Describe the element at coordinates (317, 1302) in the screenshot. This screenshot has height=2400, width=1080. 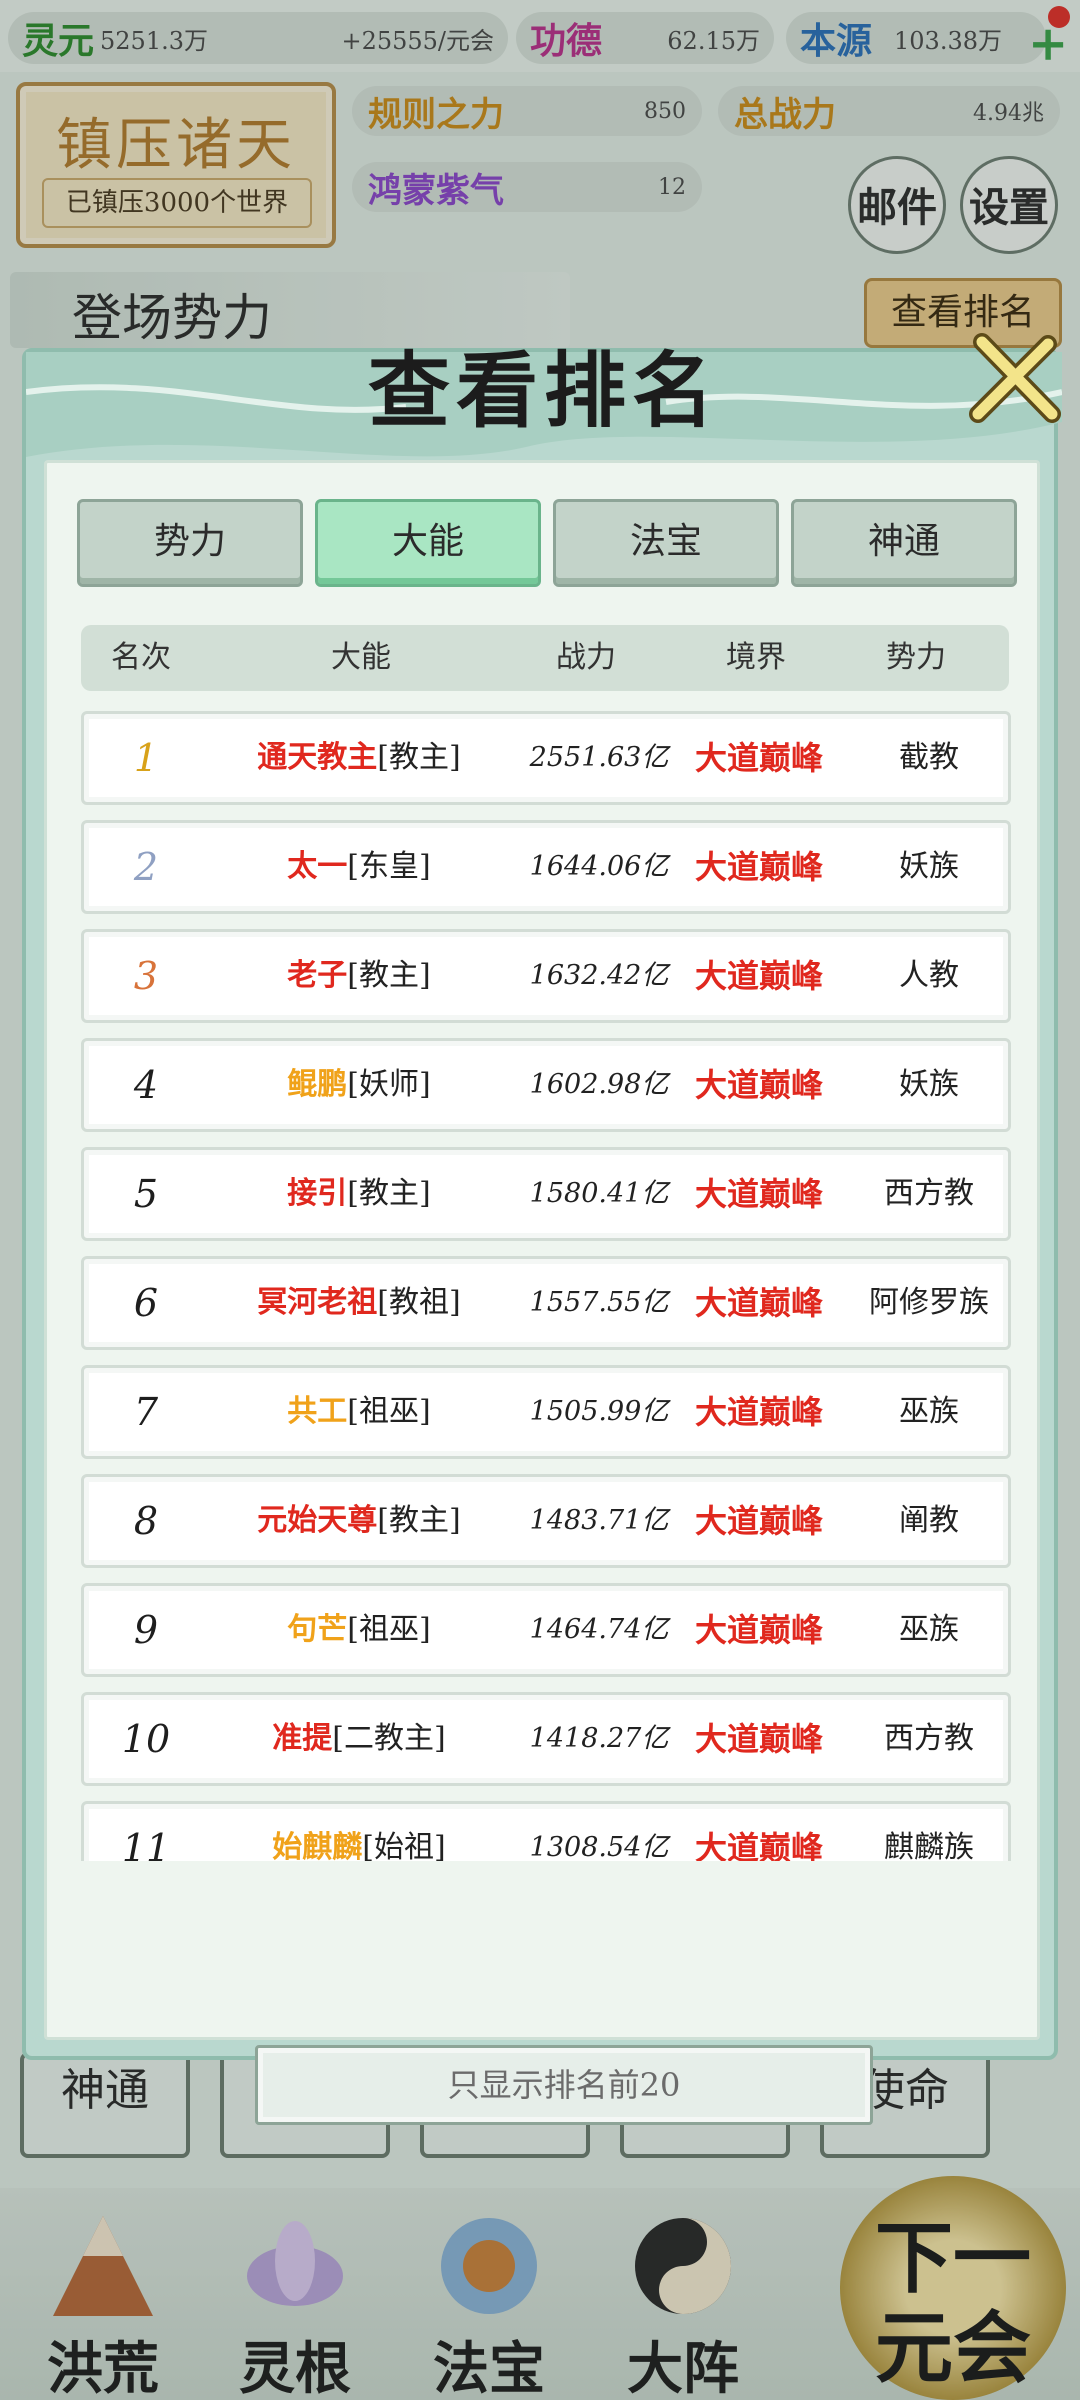
I see `master-name: 冥河老祖` at that location.